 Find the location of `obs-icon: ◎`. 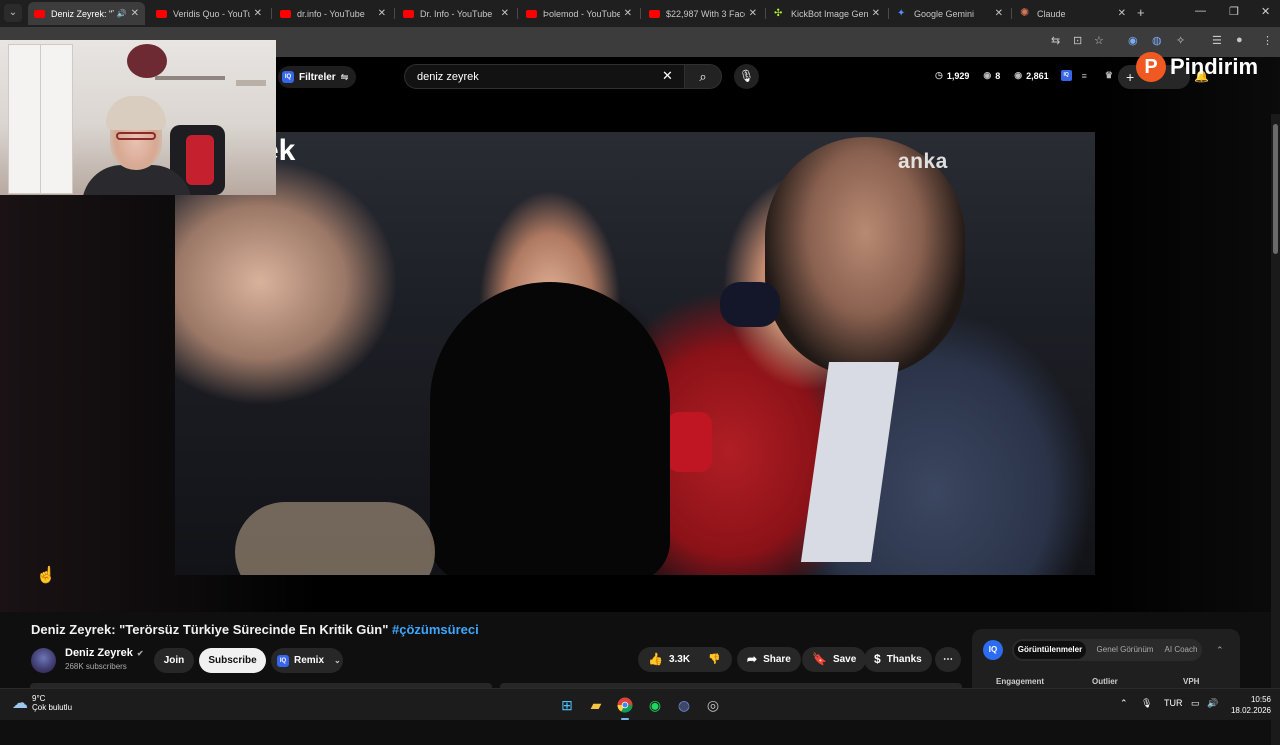

obs-icon: ◎ is located at coordinates (713, 705).